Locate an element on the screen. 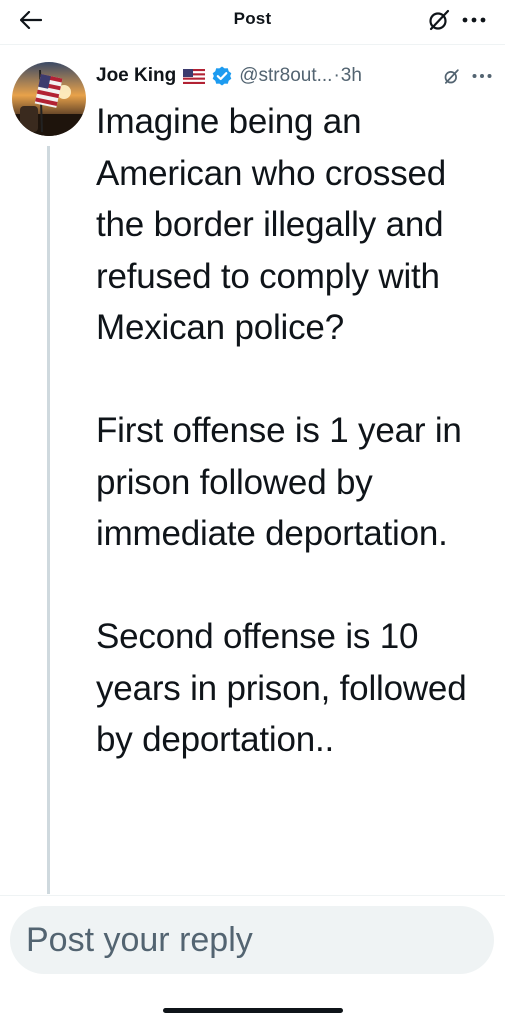 The image size is (505, 1024). us-flag-icon is located at coordinates (194, 76).